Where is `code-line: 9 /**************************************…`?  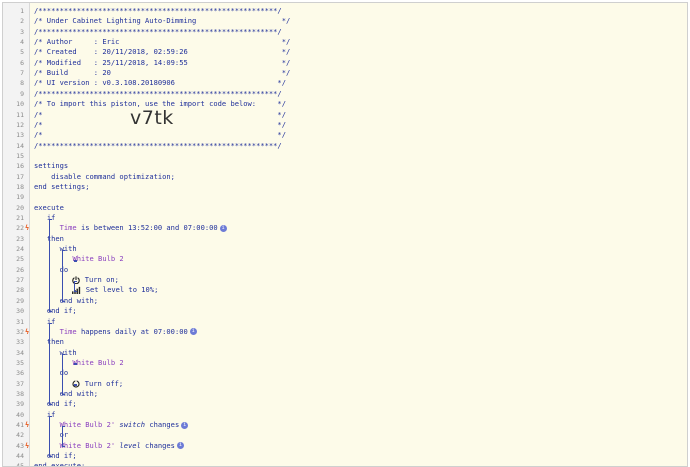
code-line: 9 /**************************************… is located at coordinates (345, 94).